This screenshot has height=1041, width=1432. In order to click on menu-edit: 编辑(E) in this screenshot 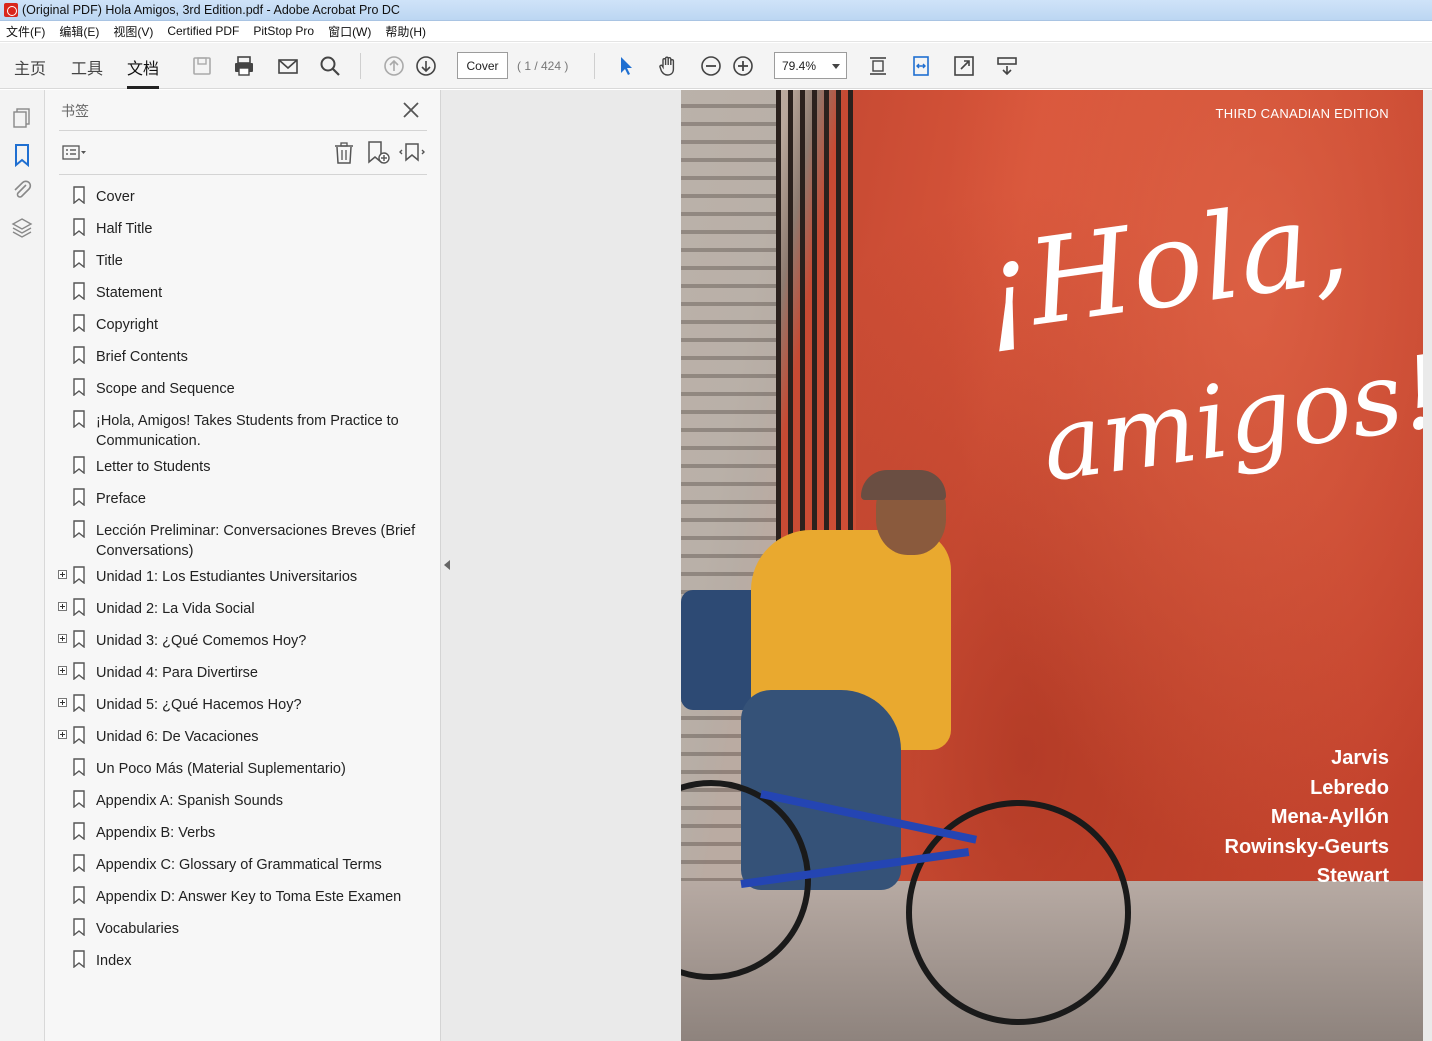, I will do `click(79, 31)`.